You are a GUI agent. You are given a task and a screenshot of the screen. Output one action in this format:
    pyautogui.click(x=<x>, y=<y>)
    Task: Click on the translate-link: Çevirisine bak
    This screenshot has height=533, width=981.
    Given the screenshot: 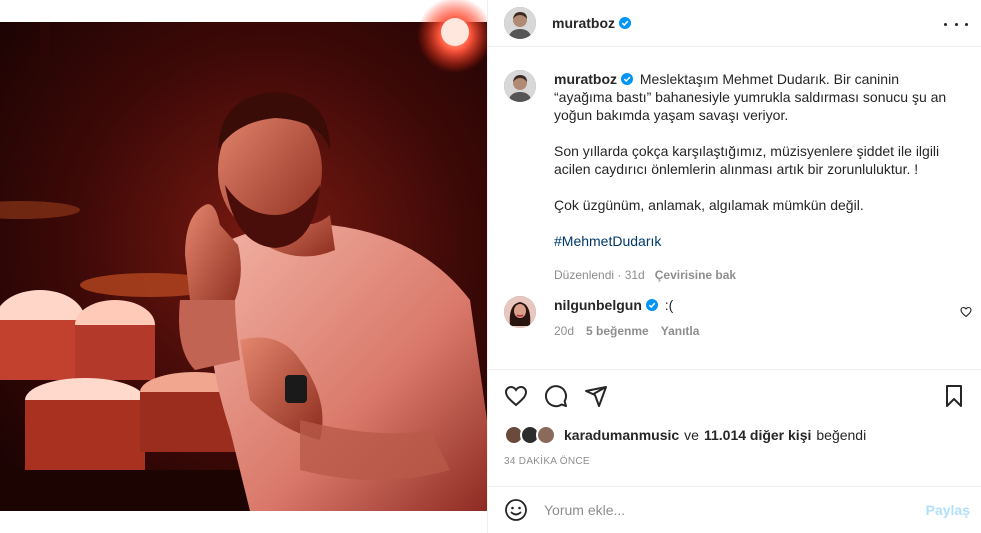 What is the action you would take?
    pyautogui.click(x=695, y=275)
    